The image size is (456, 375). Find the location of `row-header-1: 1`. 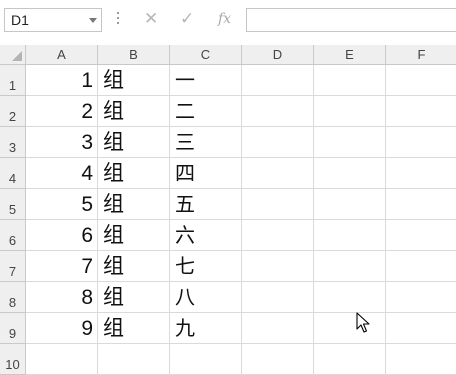

row-header-1: 1 is located at coordinates (13, 80).